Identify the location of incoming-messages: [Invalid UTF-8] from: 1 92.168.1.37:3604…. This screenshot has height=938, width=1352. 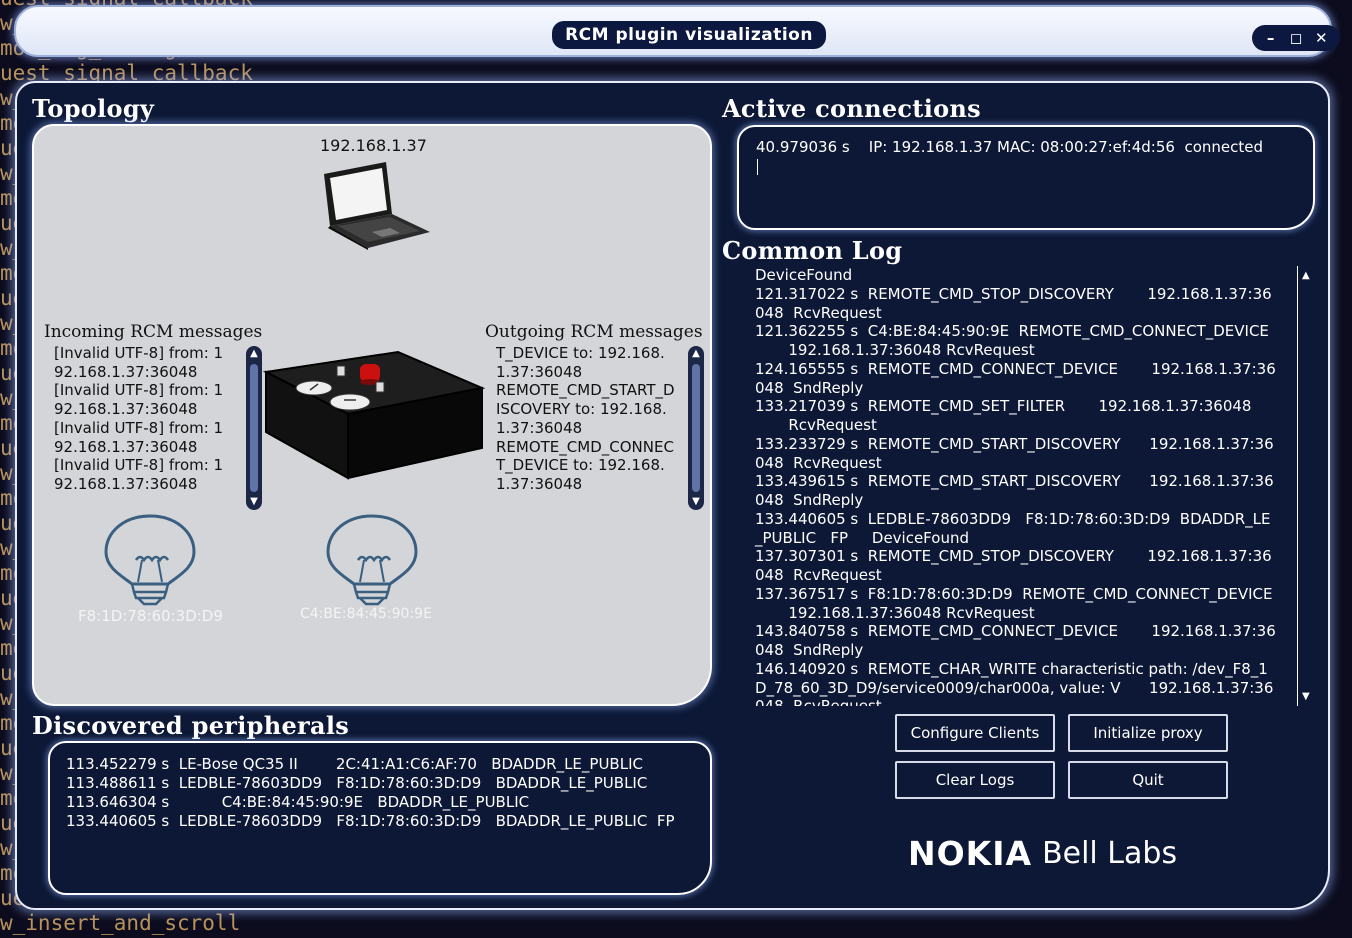
(139, 418).